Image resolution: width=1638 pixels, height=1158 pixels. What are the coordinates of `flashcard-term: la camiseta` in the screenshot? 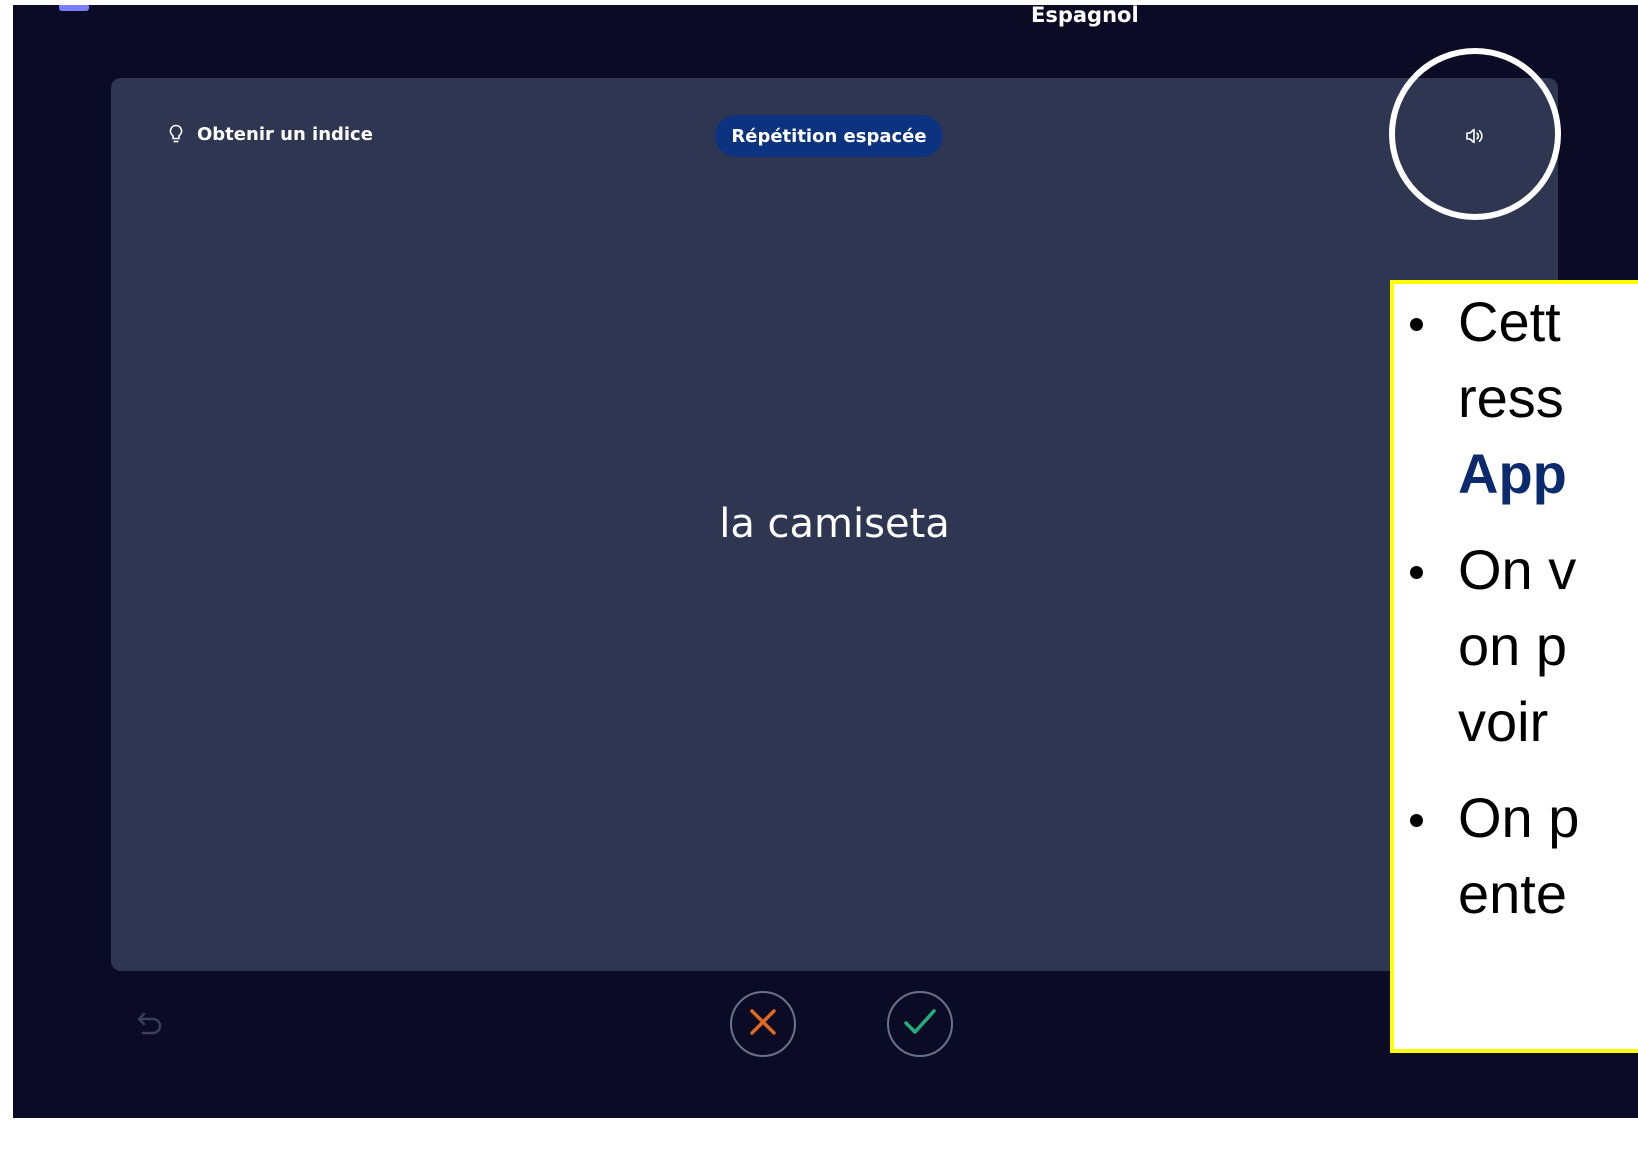 It's located at (834, 524).